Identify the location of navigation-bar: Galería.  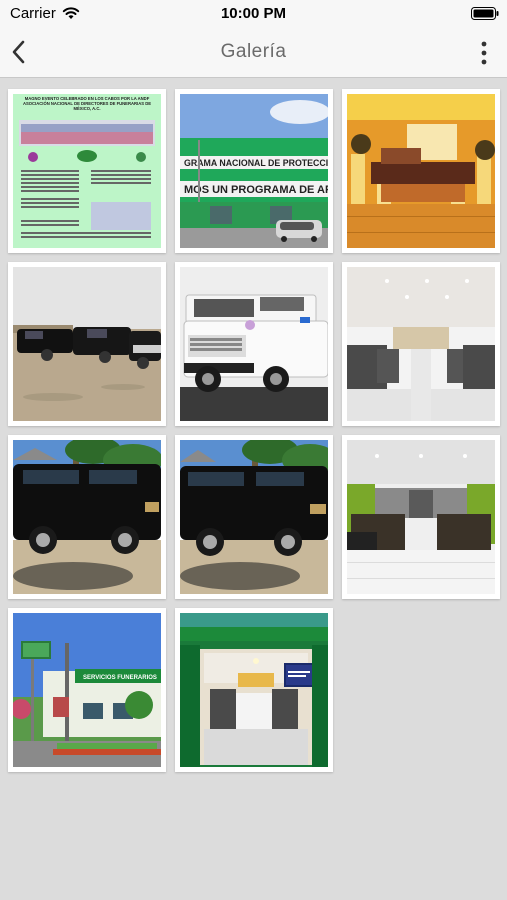
(253, 53).